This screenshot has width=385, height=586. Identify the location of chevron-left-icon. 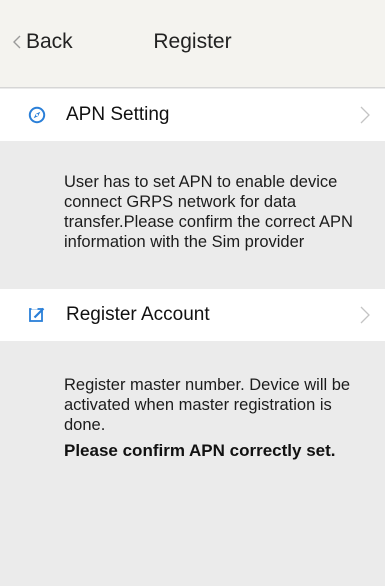
(17, 42).